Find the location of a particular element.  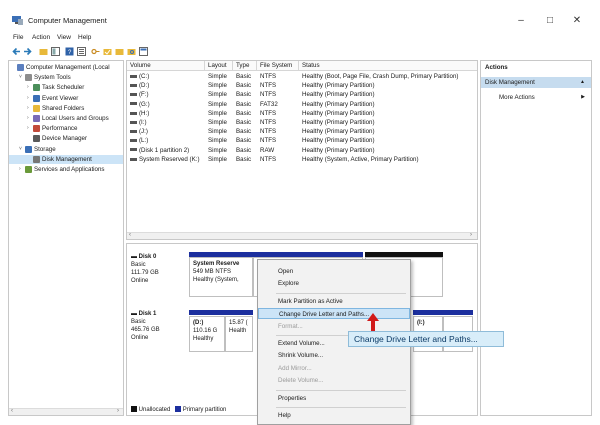

column-header-volume: Volume is located at coordinates (166, 66).